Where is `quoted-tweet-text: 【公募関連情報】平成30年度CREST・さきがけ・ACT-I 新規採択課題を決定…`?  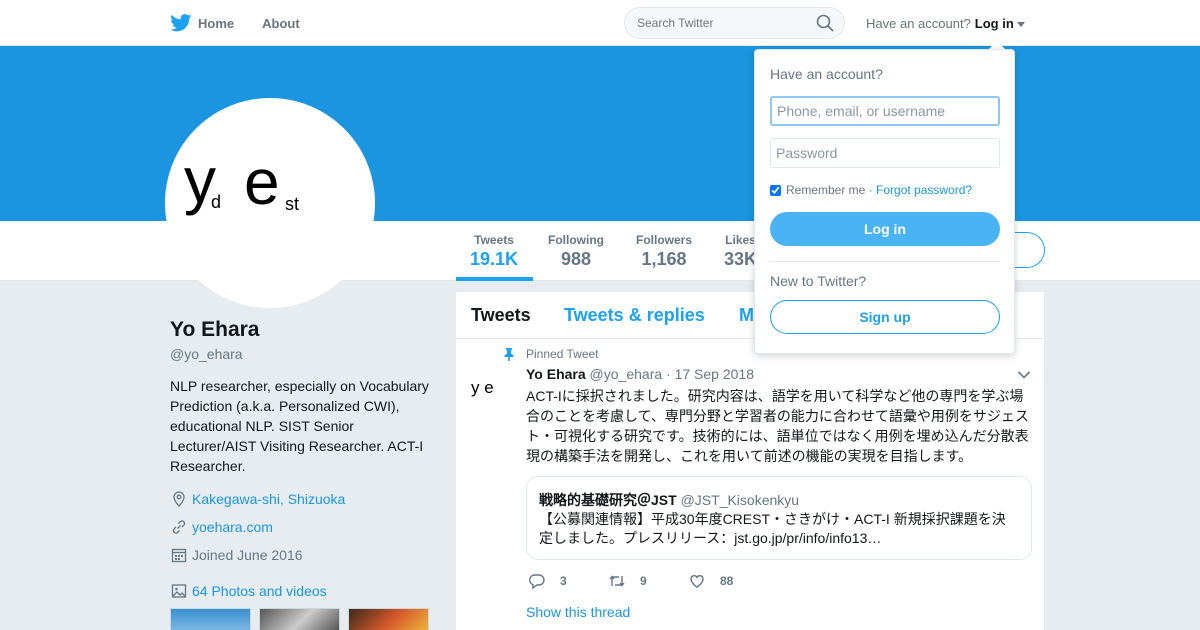
quoted-tweet-text: 【公募関連情報】平成30年度CREST・さきがけ・ACT-I 新規採択課題を決定… is located at coordinates (772, 528).